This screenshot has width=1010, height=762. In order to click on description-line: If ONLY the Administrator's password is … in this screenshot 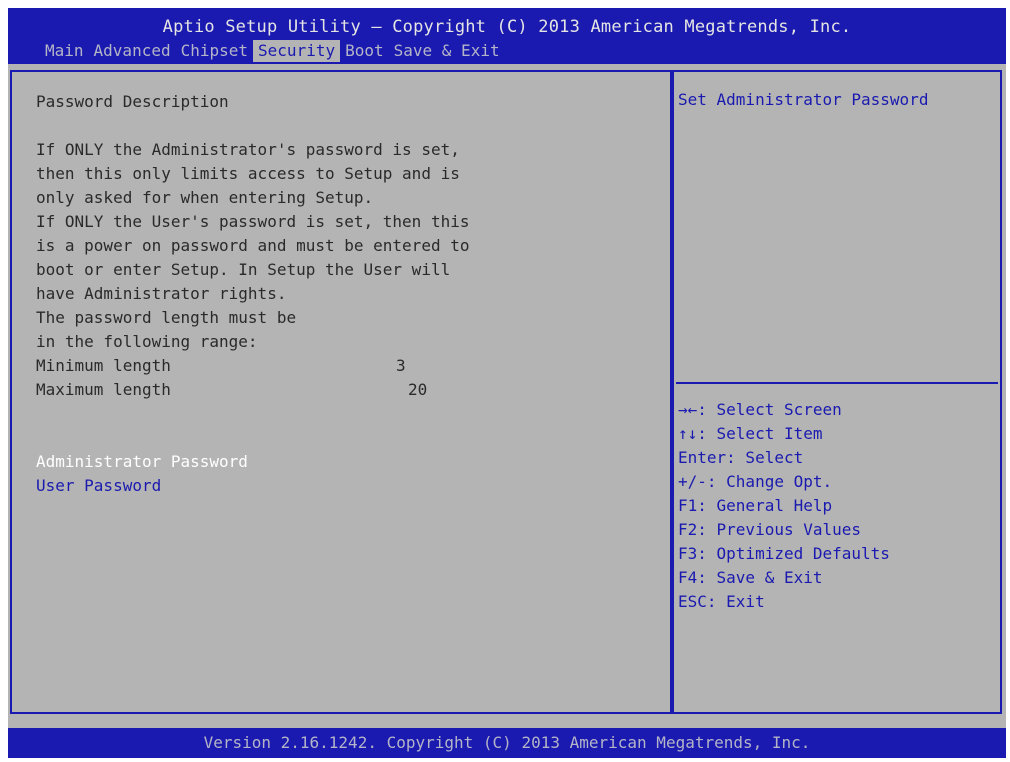, I will do `click(248, 149)`.